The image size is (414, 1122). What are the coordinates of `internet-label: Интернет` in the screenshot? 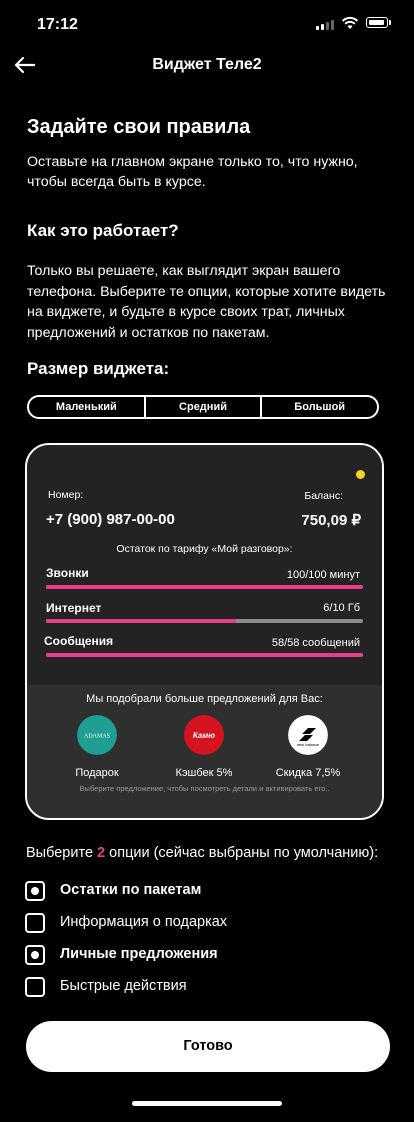 It's located at (74, 608).